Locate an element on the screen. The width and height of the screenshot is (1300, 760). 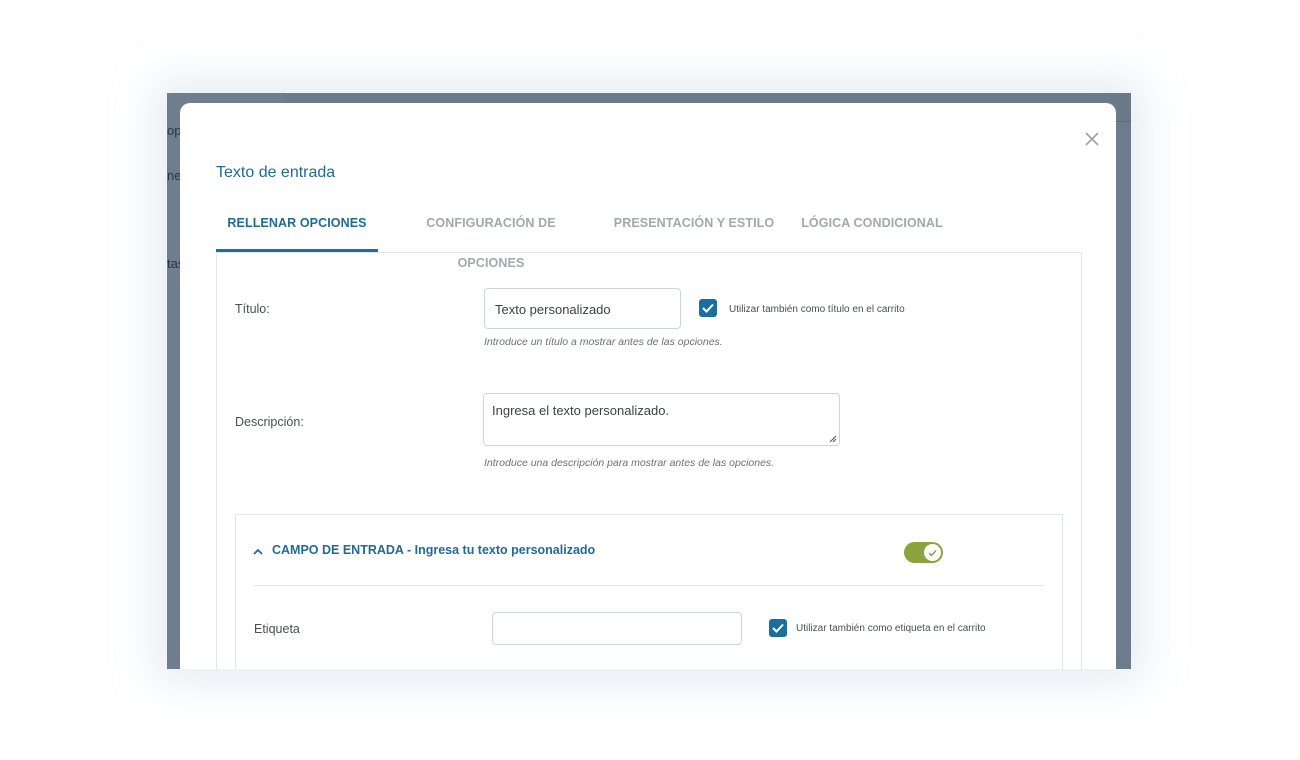
close-icon is located at coordinates (1092, 139).